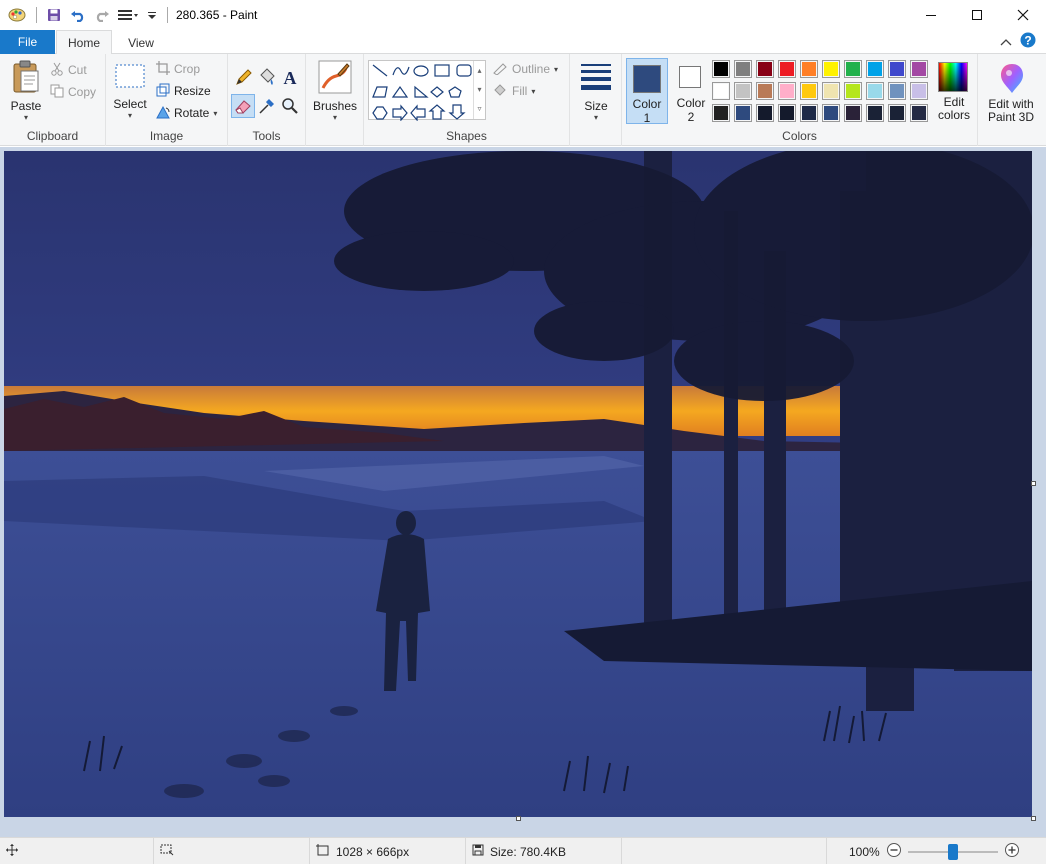  Describe the element at coordinates (596, 77) in the screenshot. I see `line-size-icon` at that location.